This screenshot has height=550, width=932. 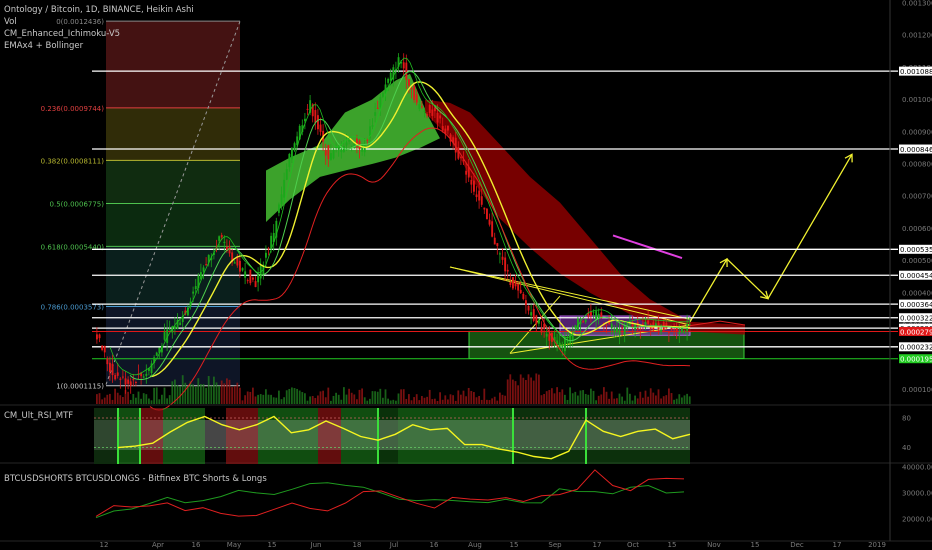 I want to click on level-price-tag-text: 0.0002323, so click(x=916, y=348).